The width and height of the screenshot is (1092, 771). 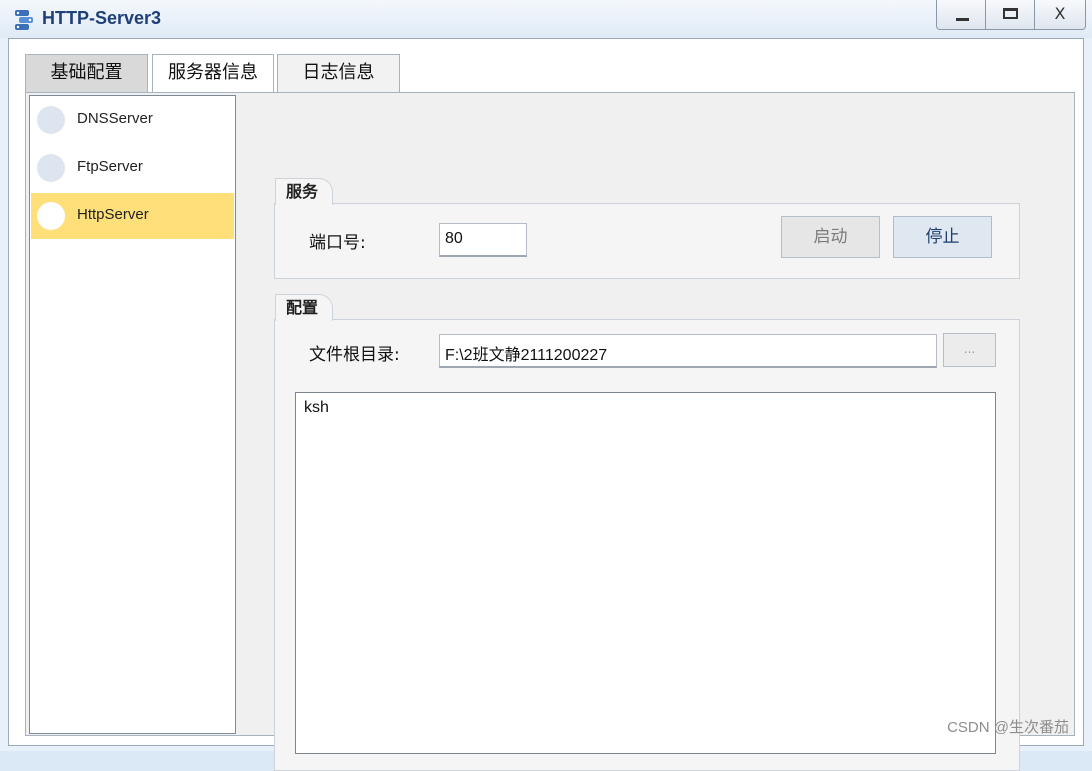 I want to click on tab-log-info: 日志信息, so click(x=338, y=73).